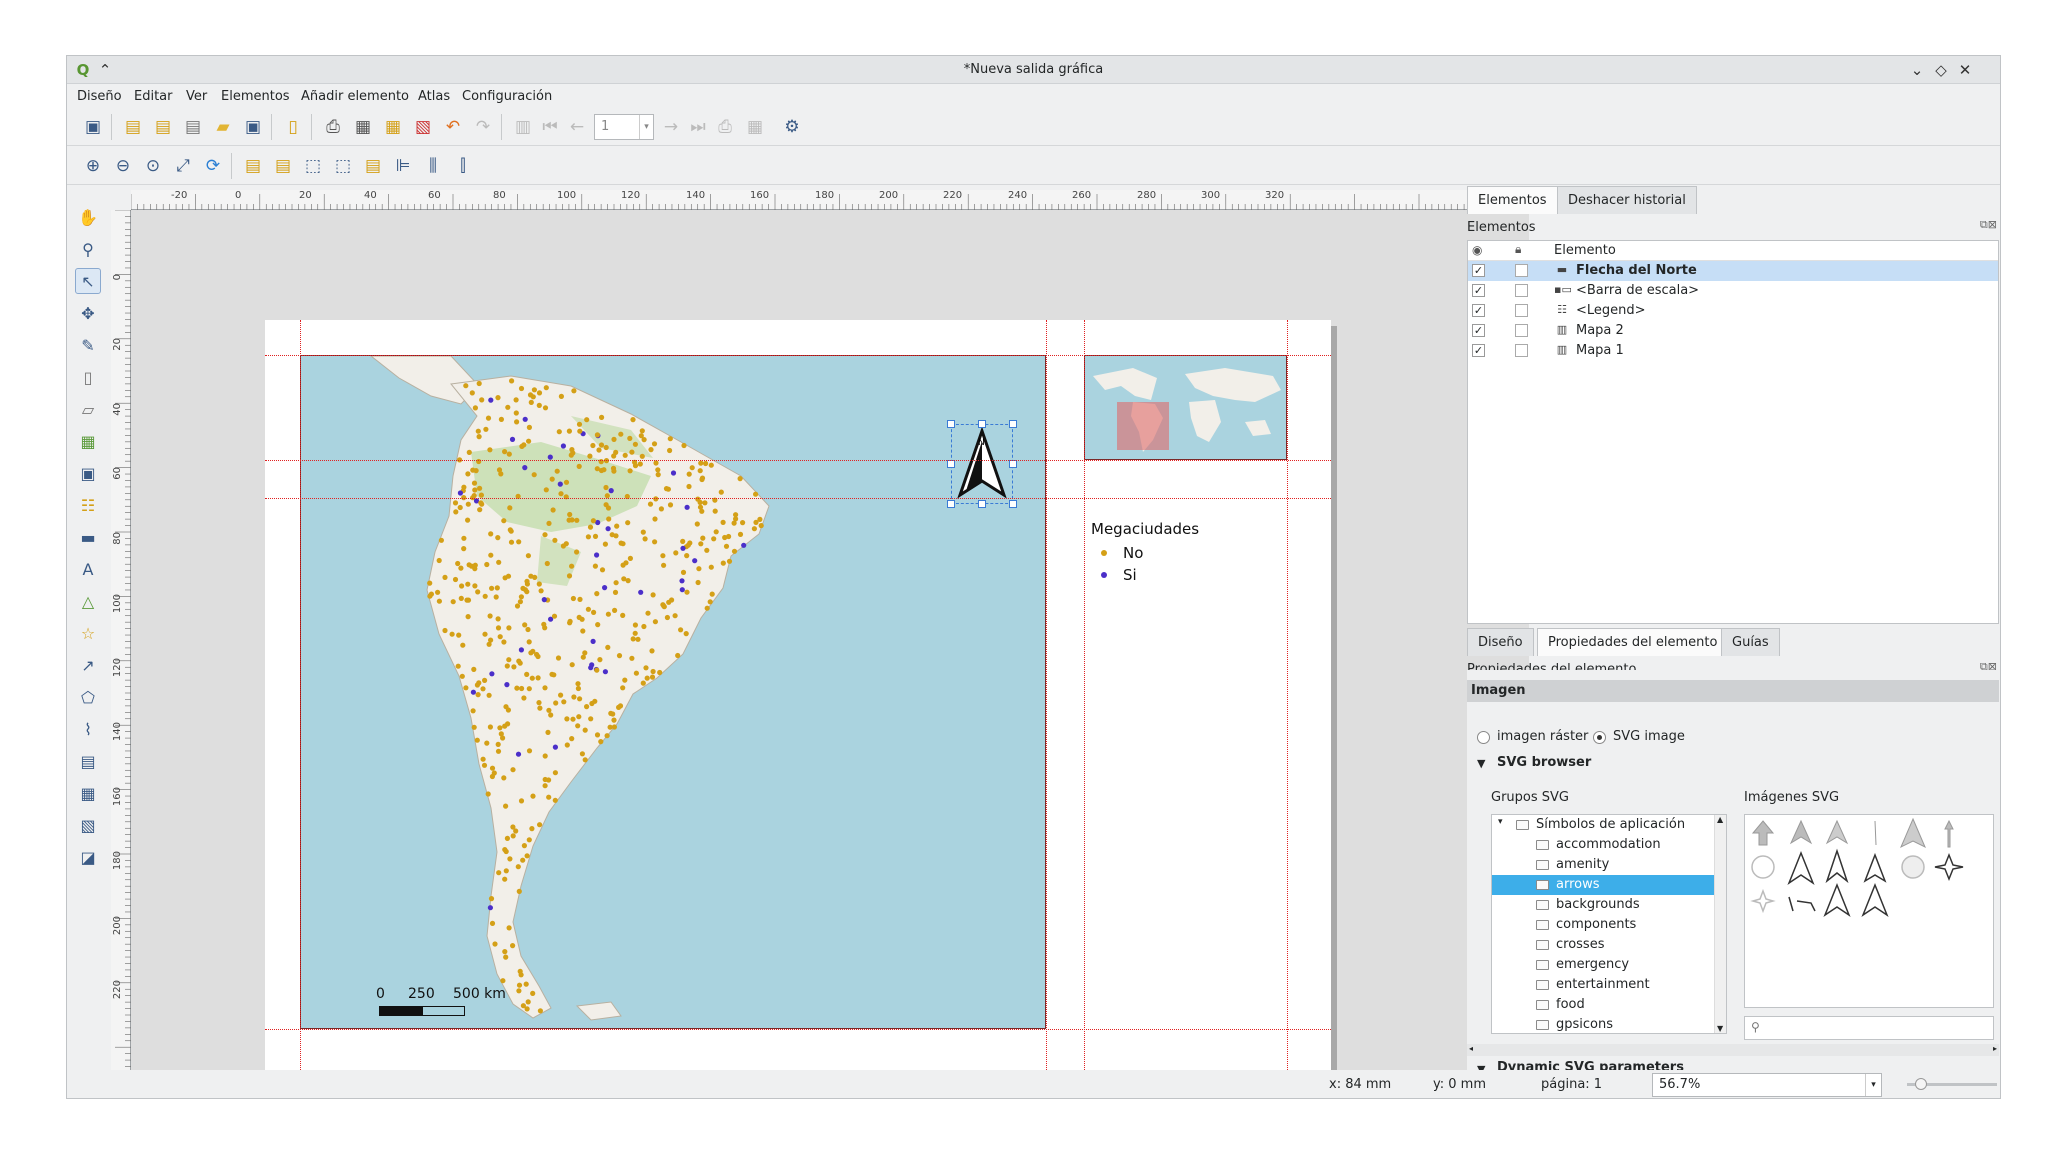 This screenshot has width=2050, height=1166. Describe the element at coordinates (1733, 271) in the screenshot. I see `element-row-flecha: ✓ ▬ Flecha del Norte` at that location.